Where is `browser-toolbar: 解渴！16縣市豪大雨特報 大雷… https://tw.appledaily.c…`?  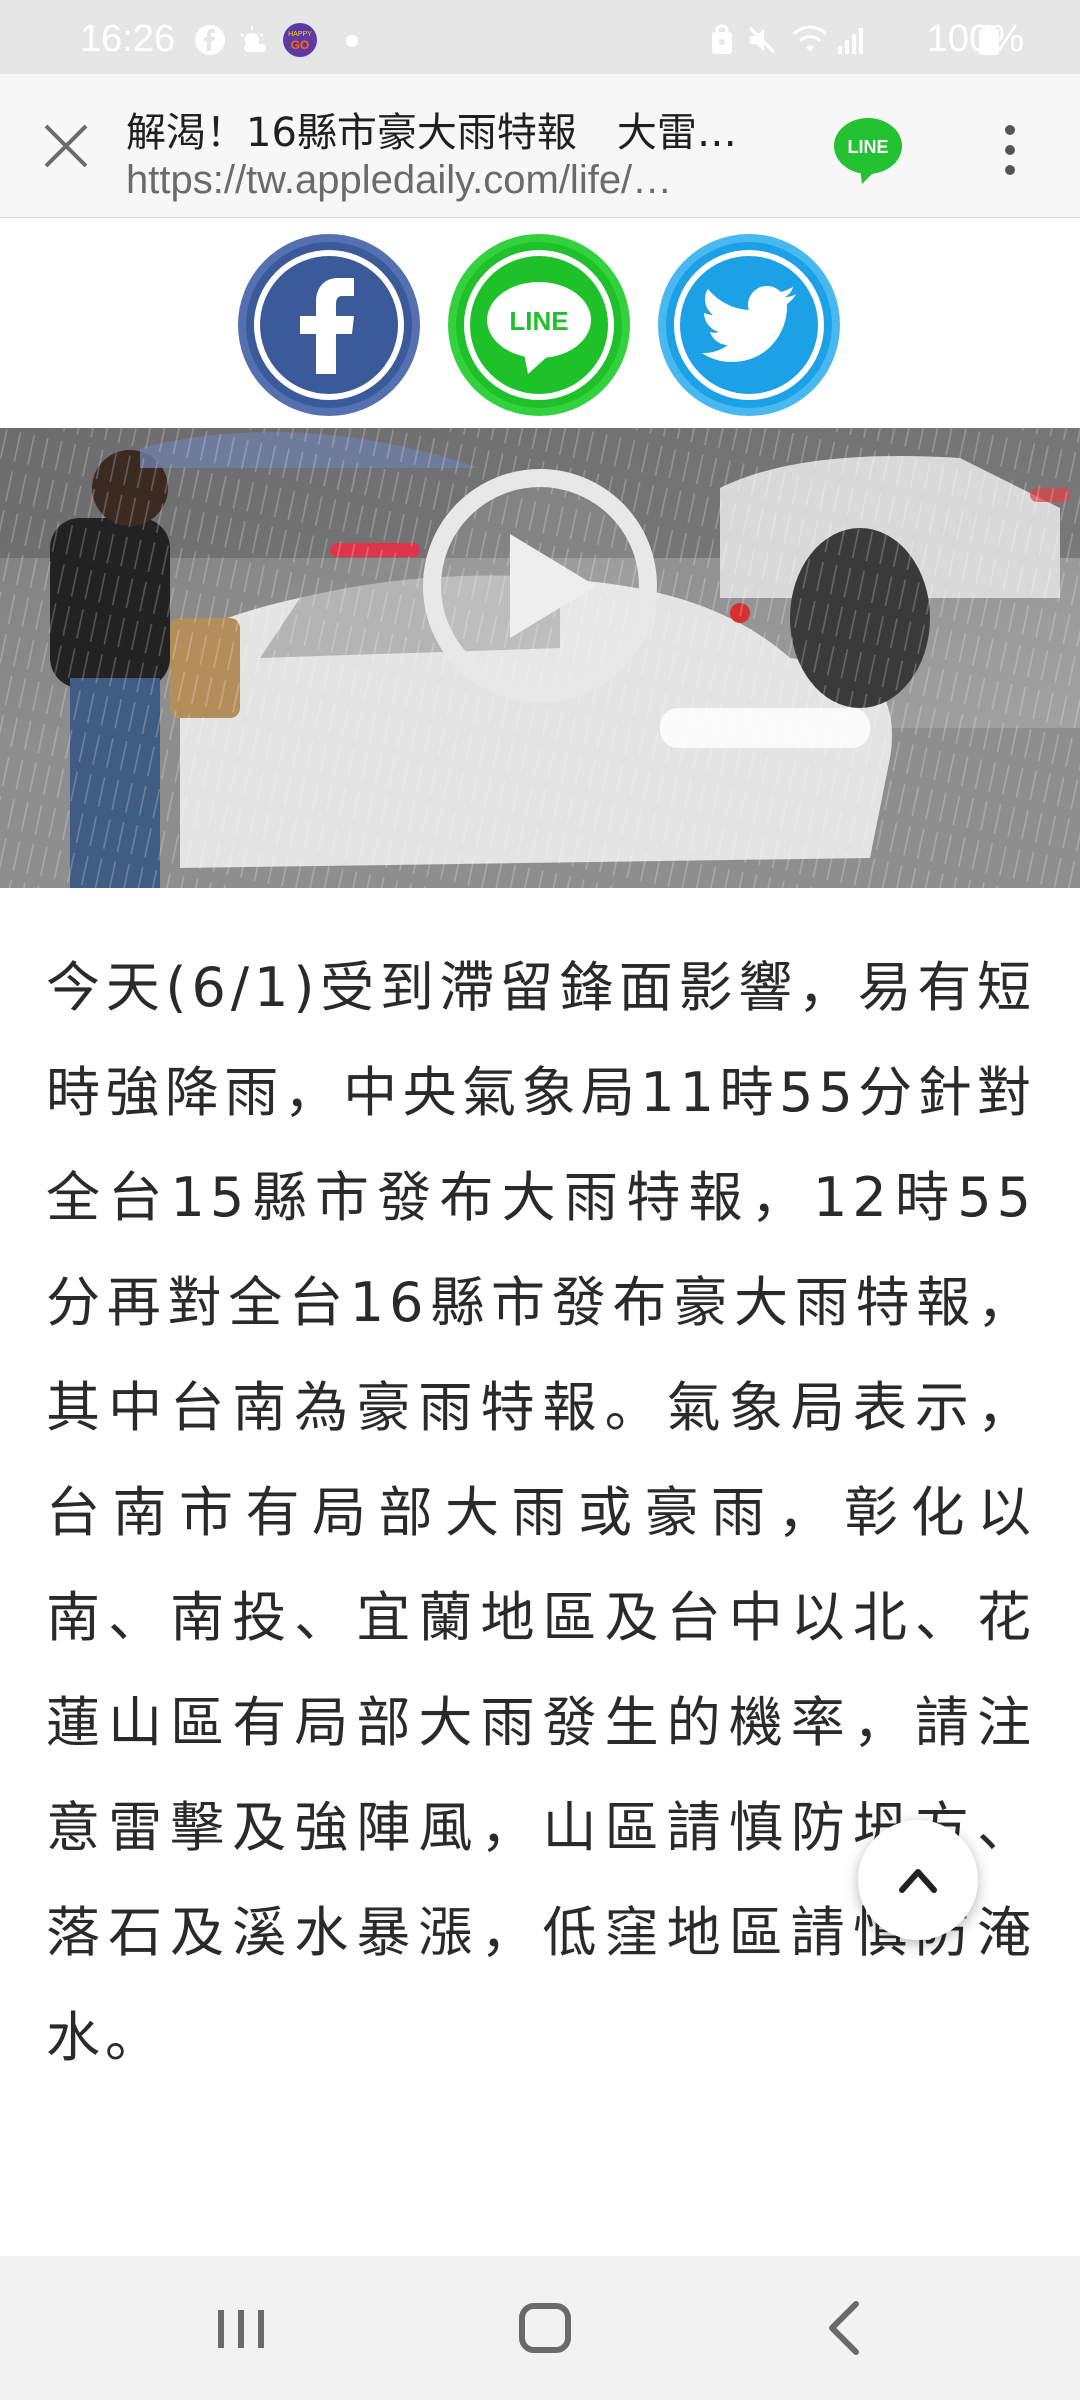 browser-toolbar: 解渴！16縣市豪大雨特報 大雷… https://tw.appledaily.c… is located at coordinates (540, 146).